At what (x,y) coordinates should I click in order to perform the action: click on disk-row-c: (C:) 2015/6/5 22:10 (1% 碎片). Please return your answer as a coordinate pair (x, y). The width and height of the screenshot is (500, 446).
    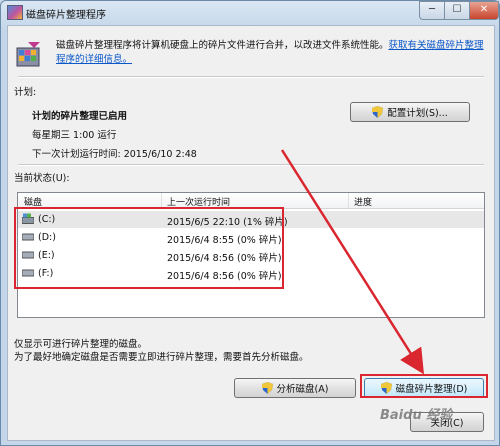
    Looking at the image, I should click on (251, 219).